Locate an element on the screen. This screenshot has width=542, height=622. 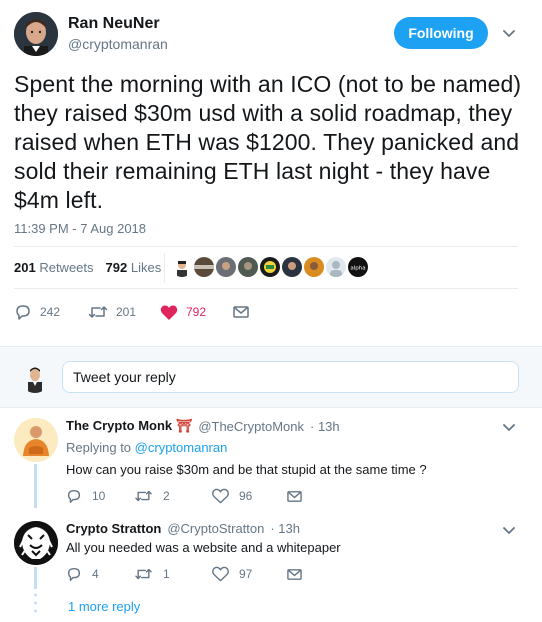
reply-count: 4 is located at coordinates (95, 574).